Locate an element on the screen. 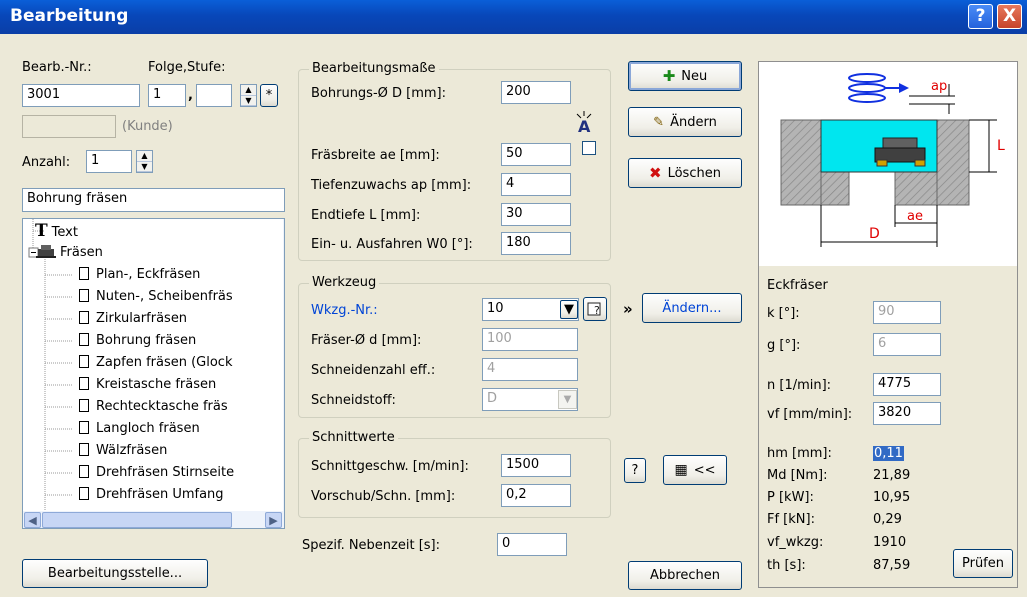  bore-milling-sketch: ap L ae D is located at coordinates (892, 160).